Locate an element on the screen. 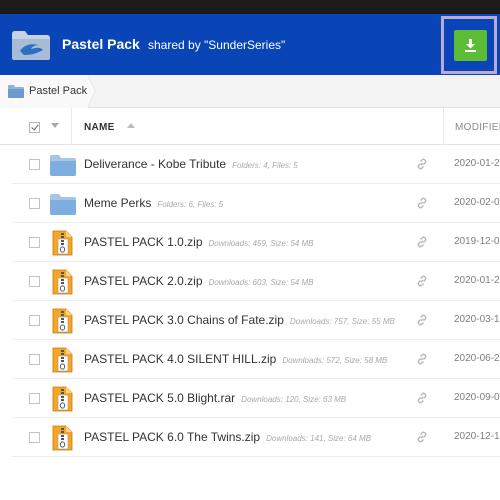 This screenshot has width=500, height=500. download-highlight is located at coordinates (469, 45).